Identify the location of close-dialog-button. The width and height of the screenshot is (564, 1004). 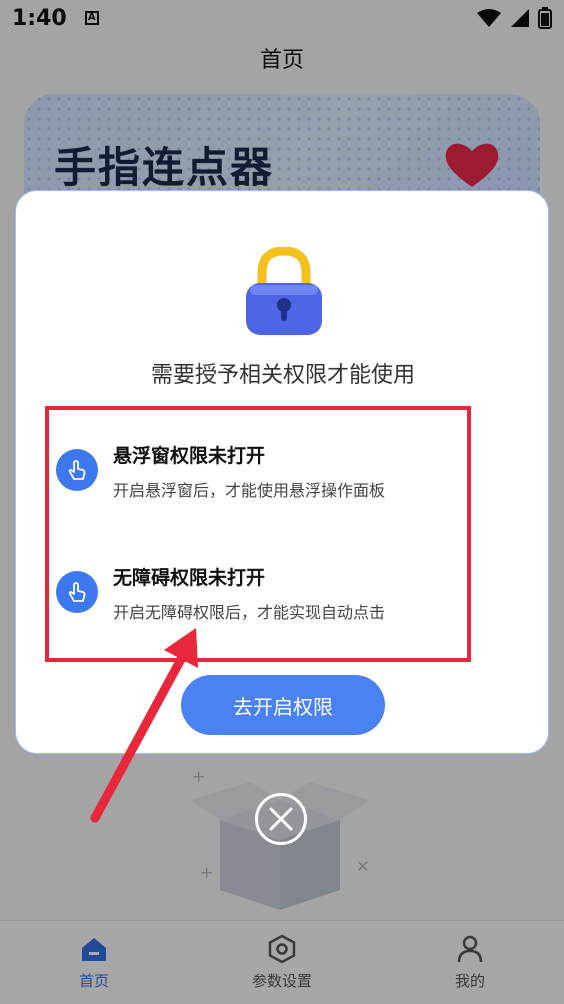
(281, 819).